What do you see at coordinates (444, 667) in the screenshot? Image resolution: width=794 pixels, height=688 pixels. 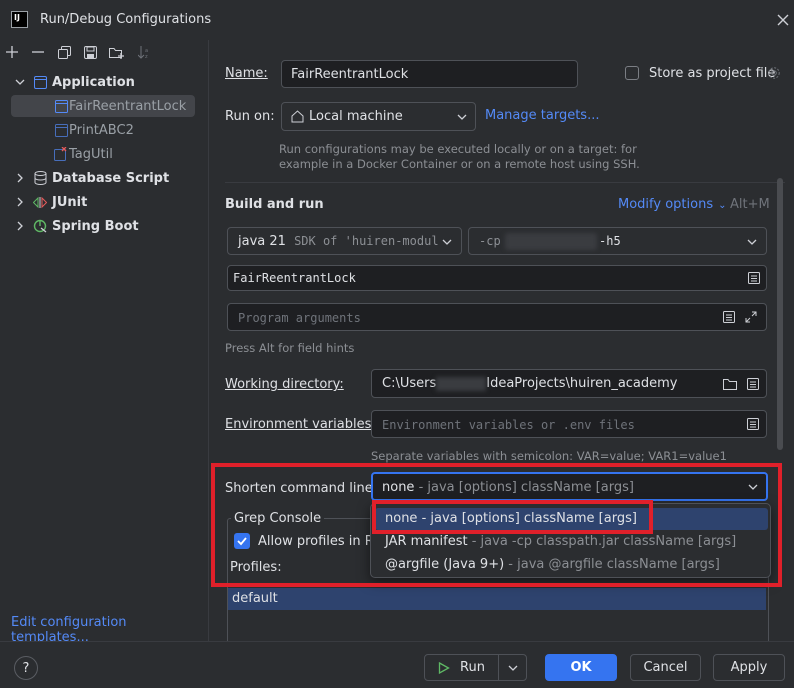 I see `run-icon` at bounding box center [444, 667].